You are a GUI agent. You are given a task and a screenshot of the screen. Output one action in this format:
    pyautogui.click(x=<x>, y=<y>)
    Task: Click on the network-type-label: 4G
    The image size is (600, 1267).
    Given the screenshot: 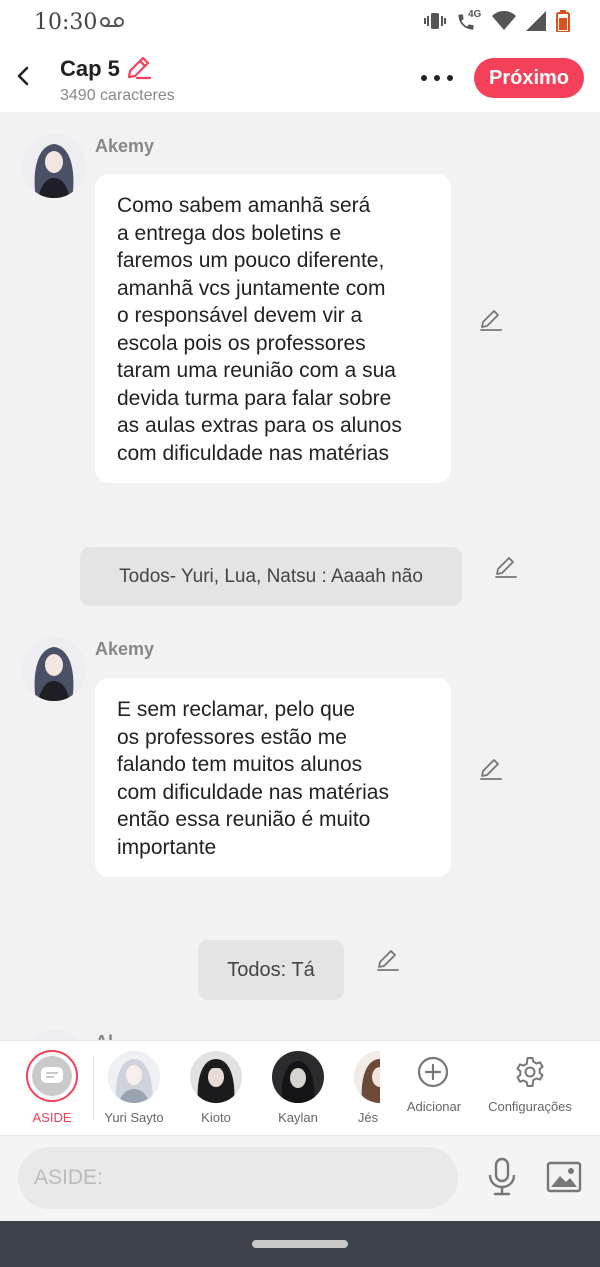 What is the action you would take?
    pyautogui.click(x=475, y=14)
    